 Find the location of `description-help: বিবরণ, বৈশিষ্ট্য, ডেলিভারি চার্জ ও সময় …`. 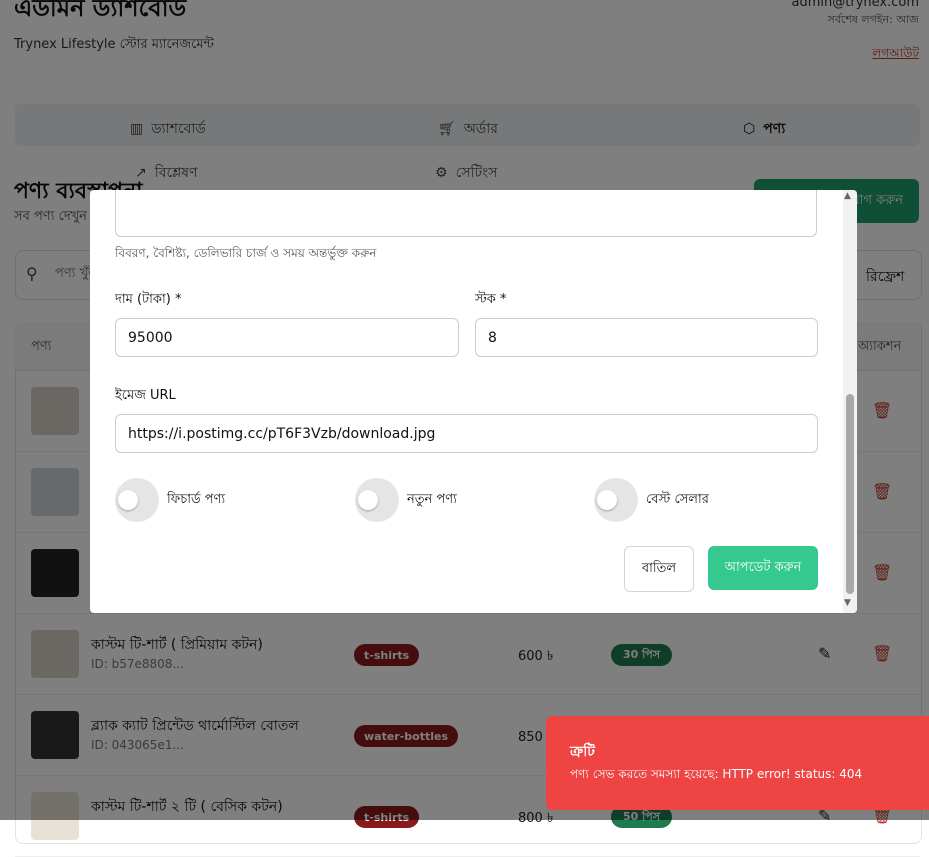

description-help: বিবরণ, বৈশিষ্ট্য, ডেলিভারি চার্জ ও সময় … is located at coordinates (246, 253).